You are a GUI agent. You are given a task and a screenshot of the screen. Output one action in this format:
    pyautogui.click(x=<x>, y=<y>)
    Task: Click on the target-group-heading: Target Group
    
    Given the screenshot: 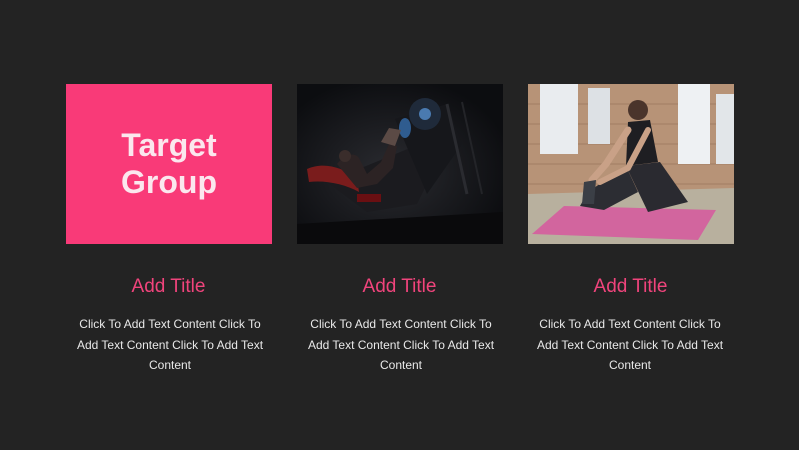 What is the action you would take?
    pyautogui.click(x=169, y=164)
    